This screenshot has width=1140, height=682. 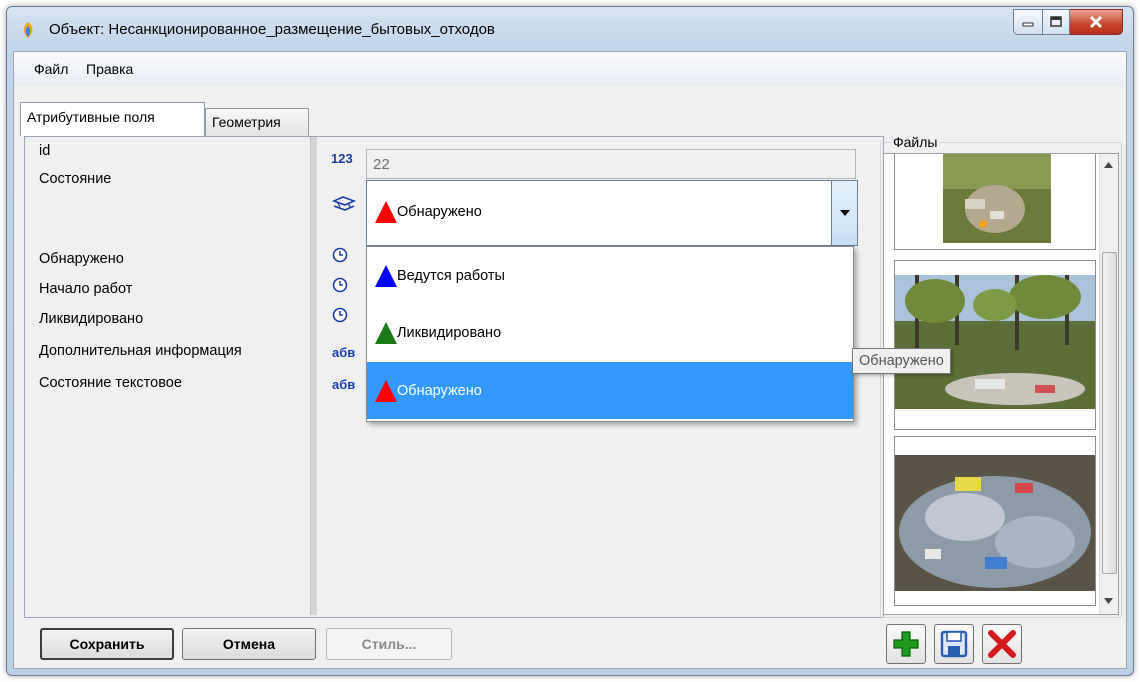 What do you see at coordinates (386, 275) in the screenshot?
I see `triangle-blue-icon` at bounding box center [386, 275].